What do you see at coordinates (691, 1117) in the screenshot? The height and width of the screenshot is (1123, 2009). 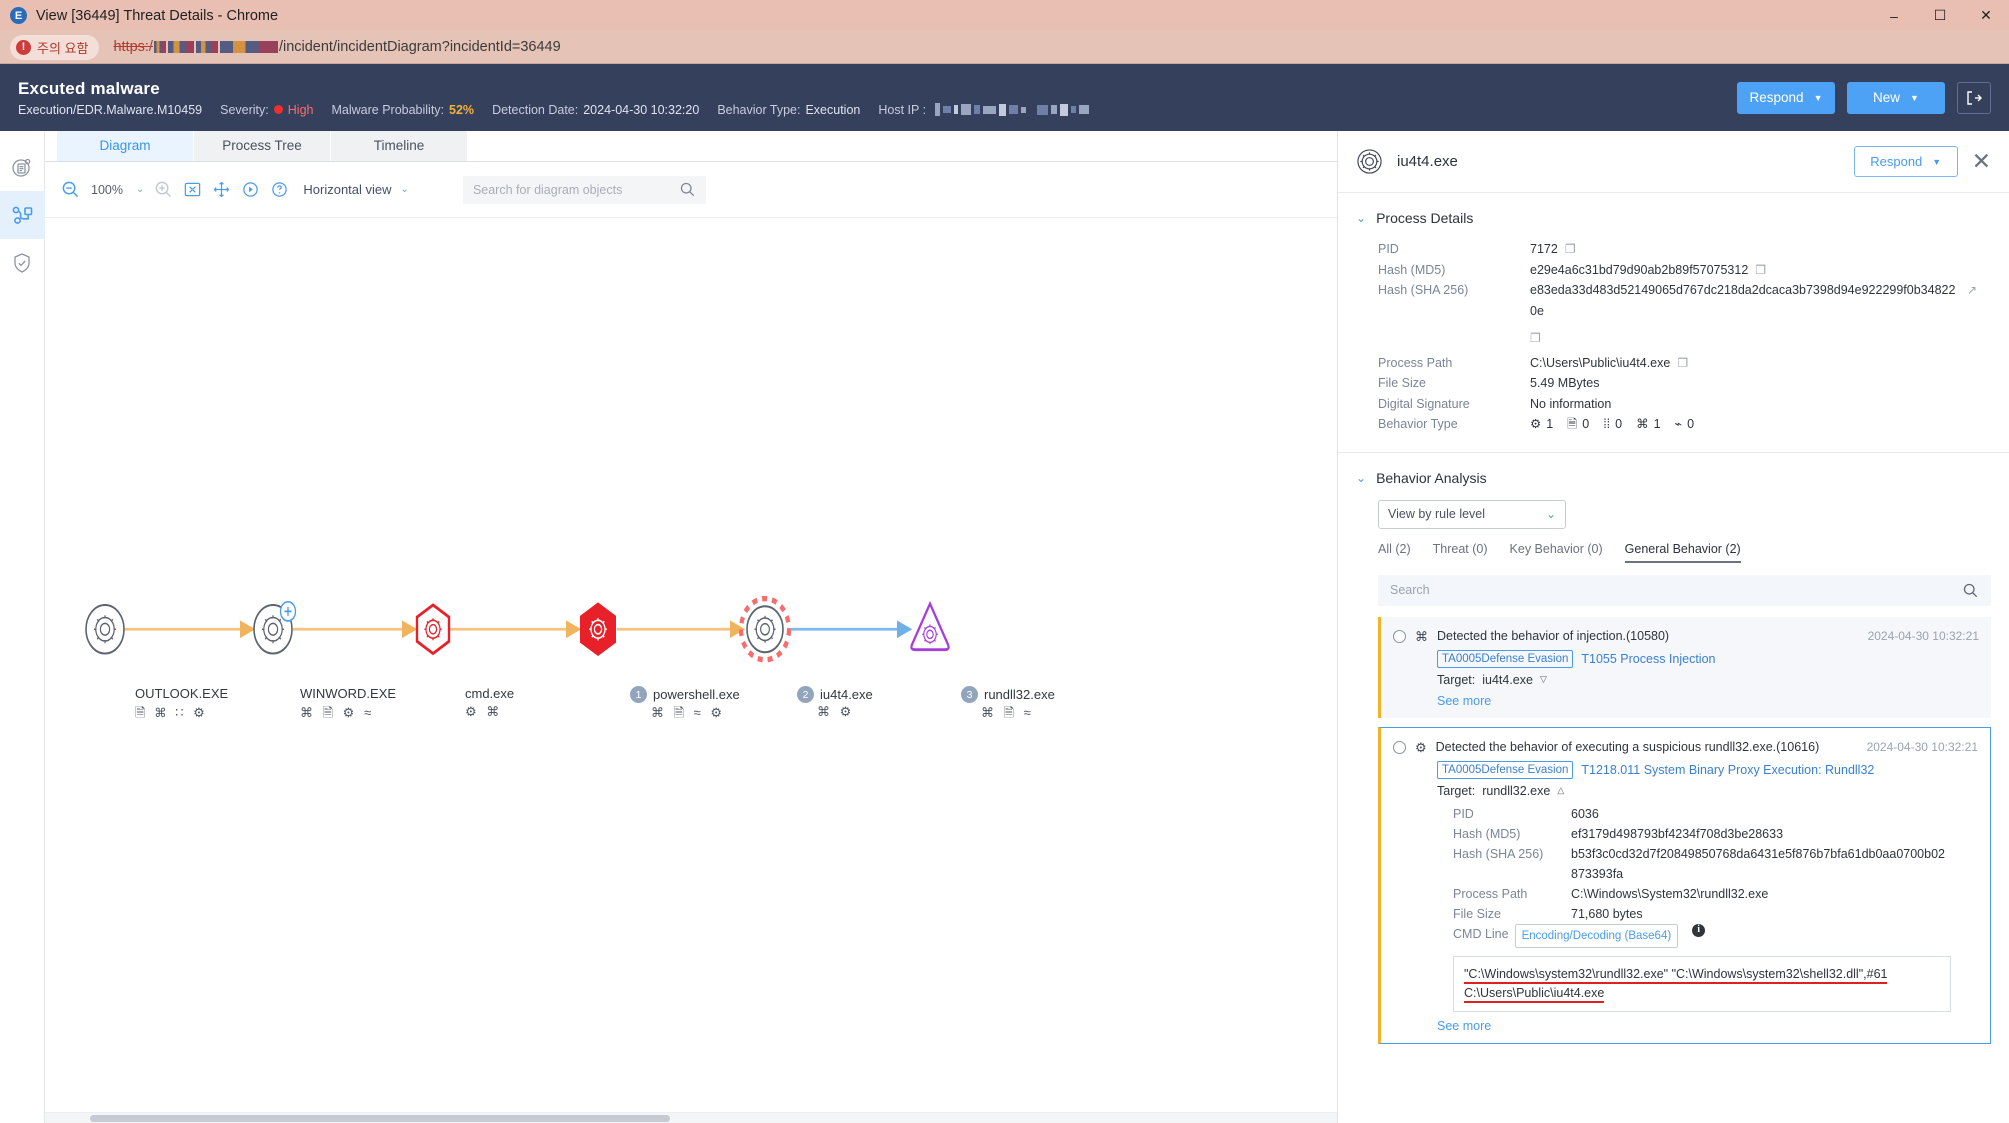 I see `canvas-horizontal-scrollbar` at bounding box center [691, 1117].